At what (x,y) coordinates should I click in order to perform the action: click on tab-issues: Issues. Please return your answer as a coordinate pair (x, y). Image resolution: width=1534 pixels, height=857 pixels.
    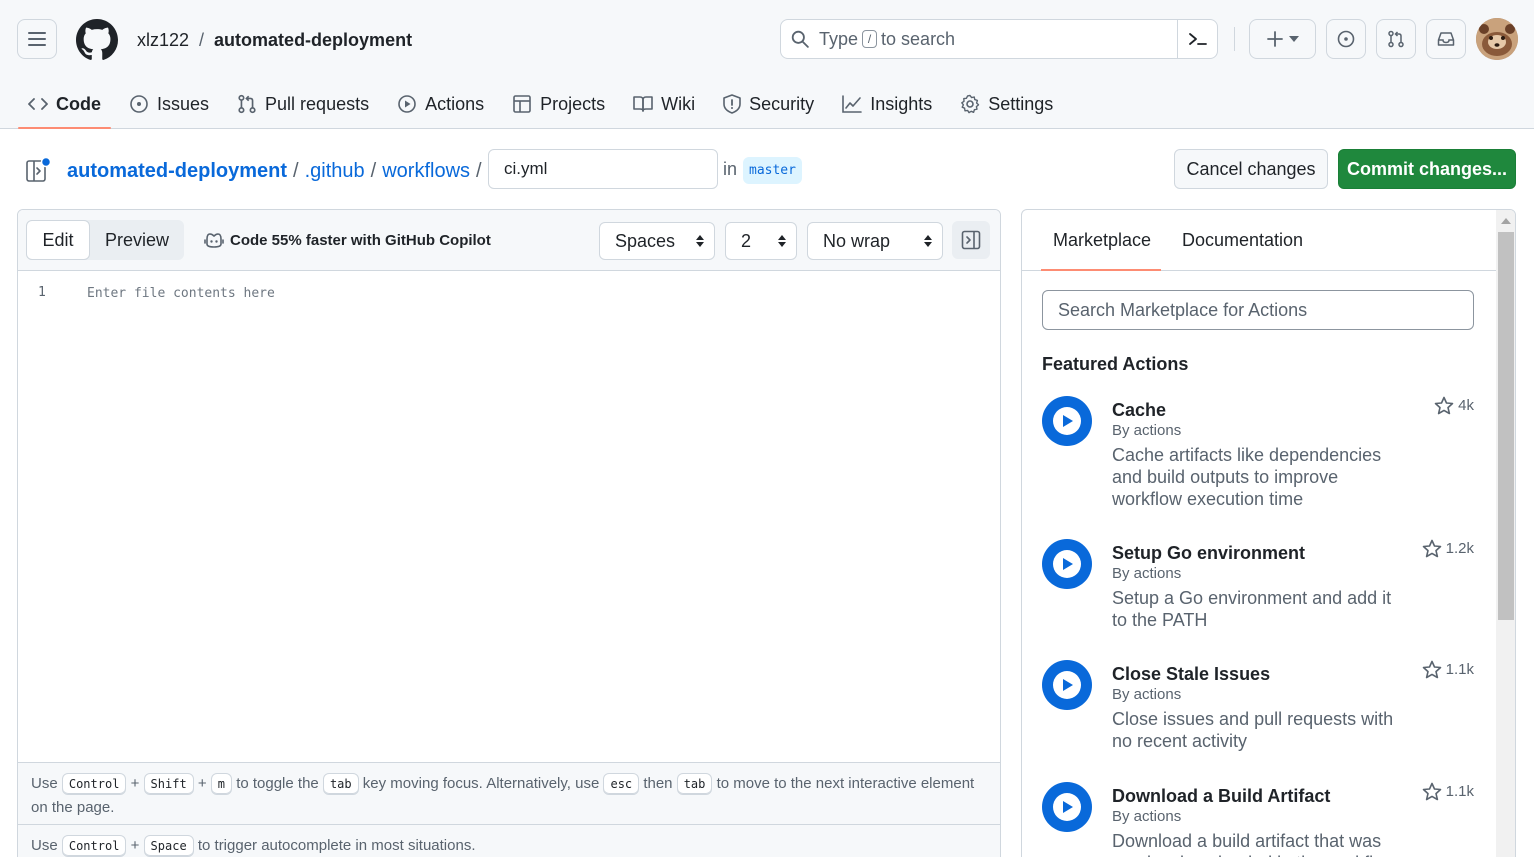
    Looking at the image, I should click on (169, 104).